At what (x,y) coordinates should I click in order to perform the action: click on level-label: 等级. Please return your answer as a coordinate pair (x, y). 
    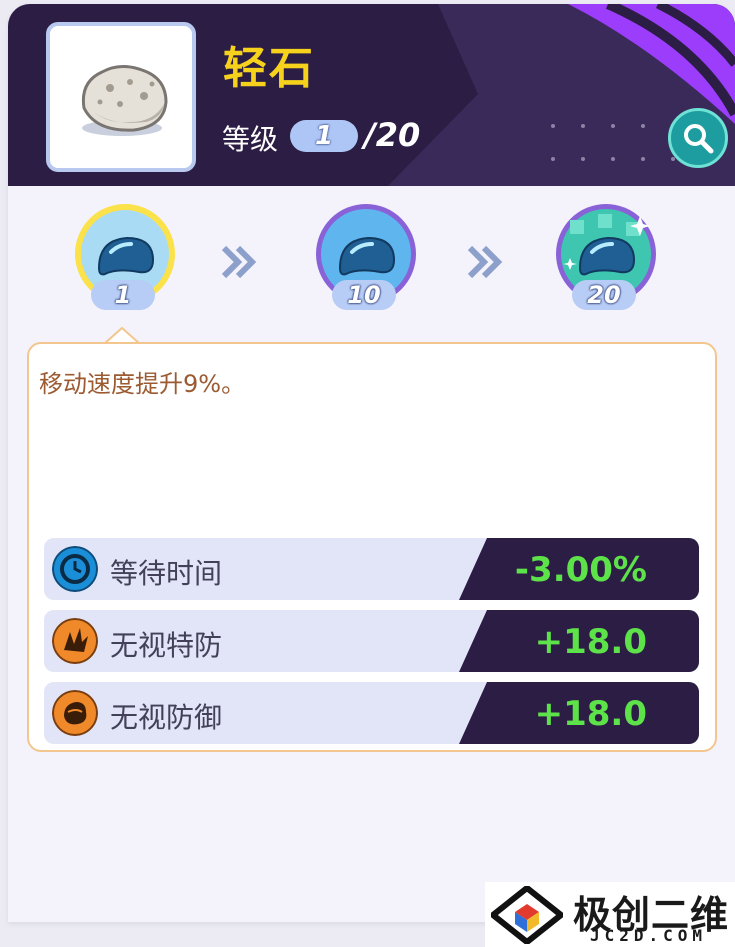
    Looking at the image, I should click on (250, 139).